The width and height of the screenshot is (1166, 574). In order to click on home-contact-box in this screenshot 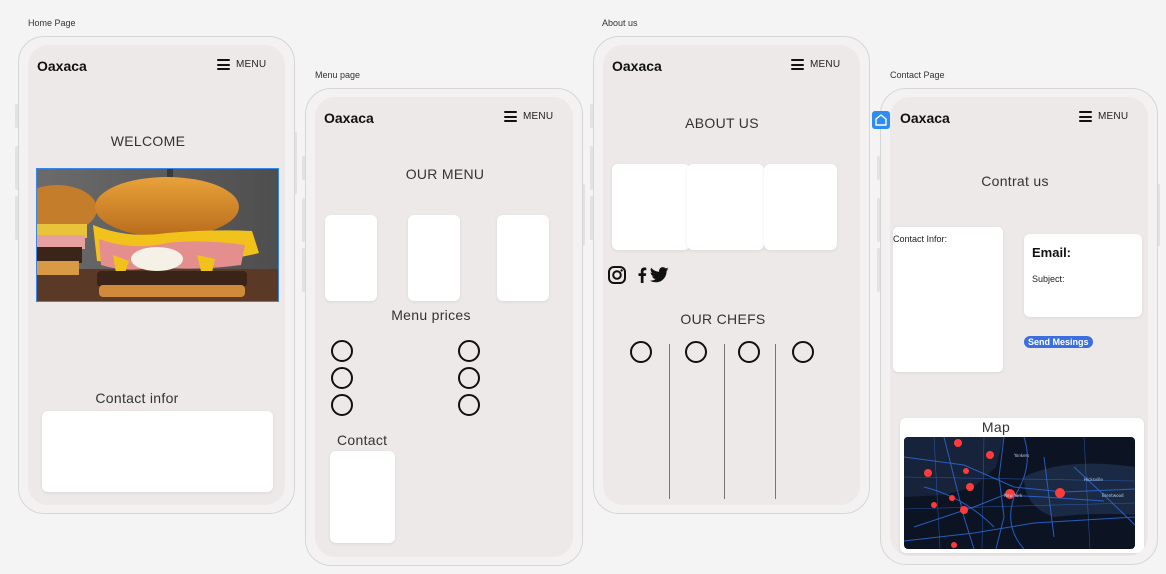, I will do `click(157, 451)`.